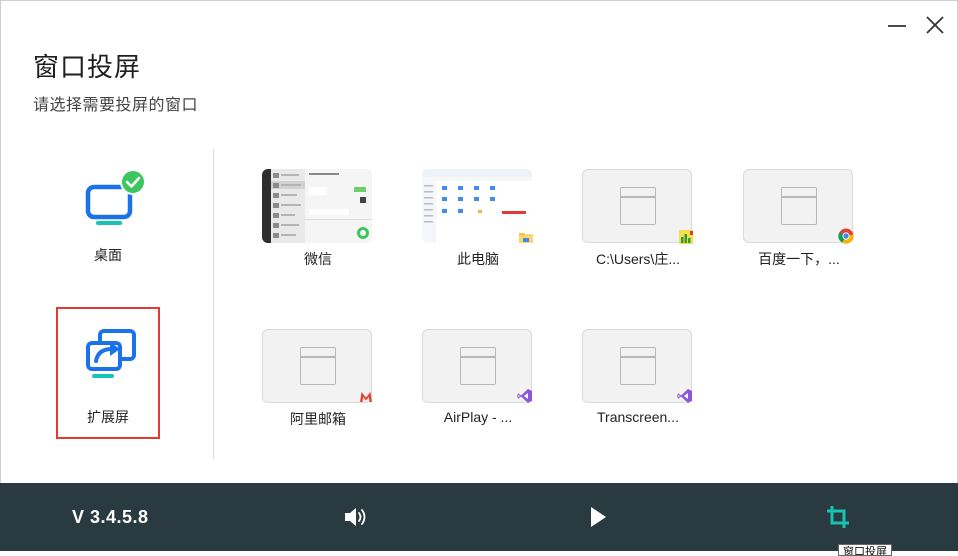 This screenshot has width=958, height=556. What do you see at coordinates (116, 105) in the screenshot?
I see `page-subtitle: 请选择需要投屏的窗口` at bounding box center [116, 105].